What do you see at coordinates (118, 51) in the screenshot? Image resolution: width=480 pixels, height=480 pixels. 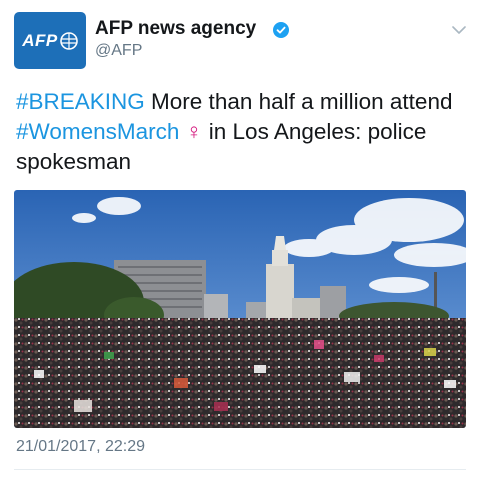 I see `user-handle: @AFP` at bounding box center [118, 51].